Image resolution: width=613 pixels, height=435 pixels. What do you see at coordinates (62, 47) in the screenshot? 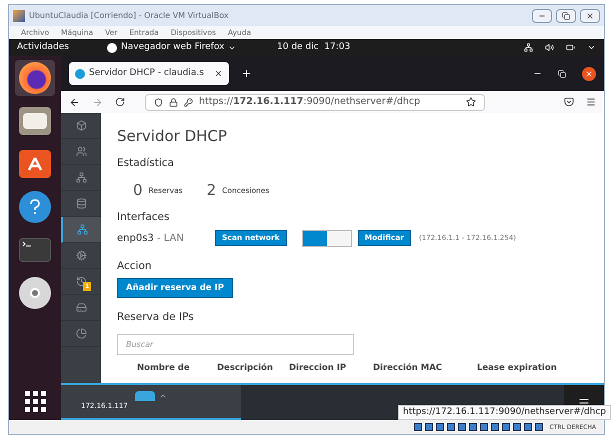
I see `activities-button: Actividades` at bounding box center [62, 47].